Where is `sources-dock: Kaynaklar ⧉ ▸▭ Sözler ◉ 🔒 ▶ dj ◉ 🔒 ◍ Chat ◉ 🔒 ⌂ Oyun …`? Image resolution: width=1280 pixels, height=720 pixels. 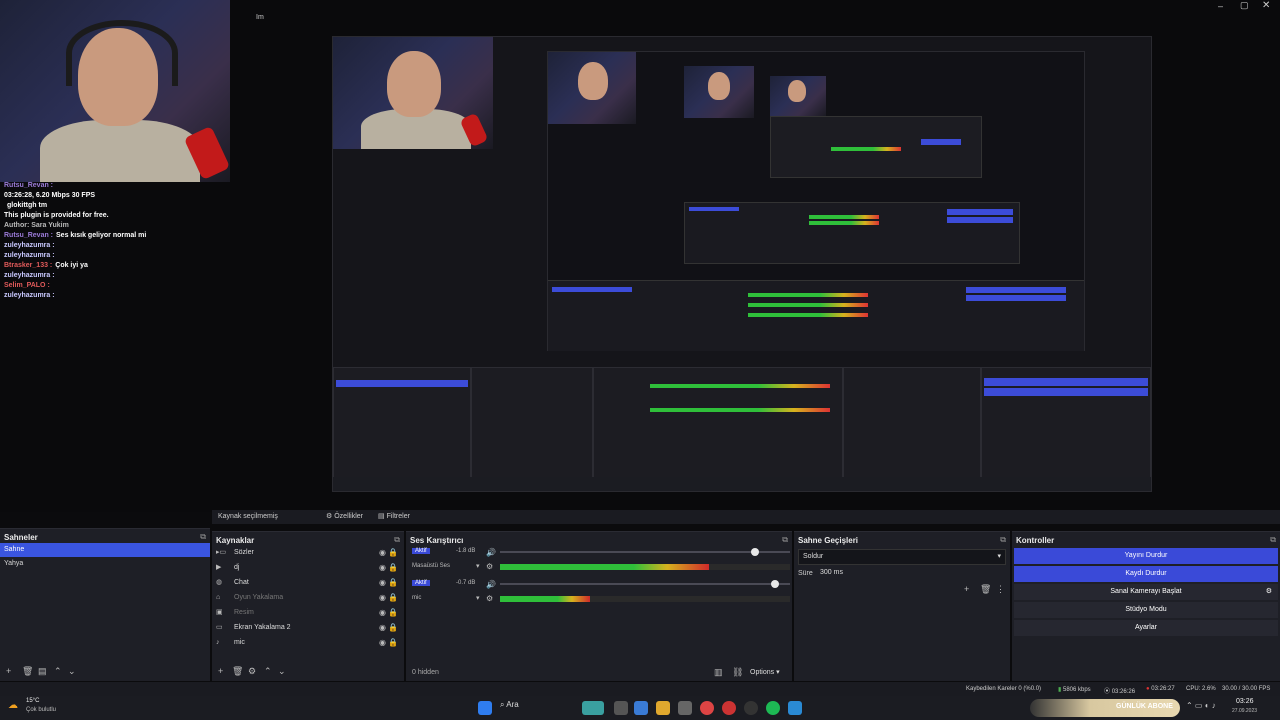 sources-dock: Kaynaklar ⧉ ▸▭ Sözler ◉ 🔒 ▶ dj ◉ 🔒 ◍ Chat ◉ 🔒 ⌂ Oyun … is located at coordinates (308, 606).